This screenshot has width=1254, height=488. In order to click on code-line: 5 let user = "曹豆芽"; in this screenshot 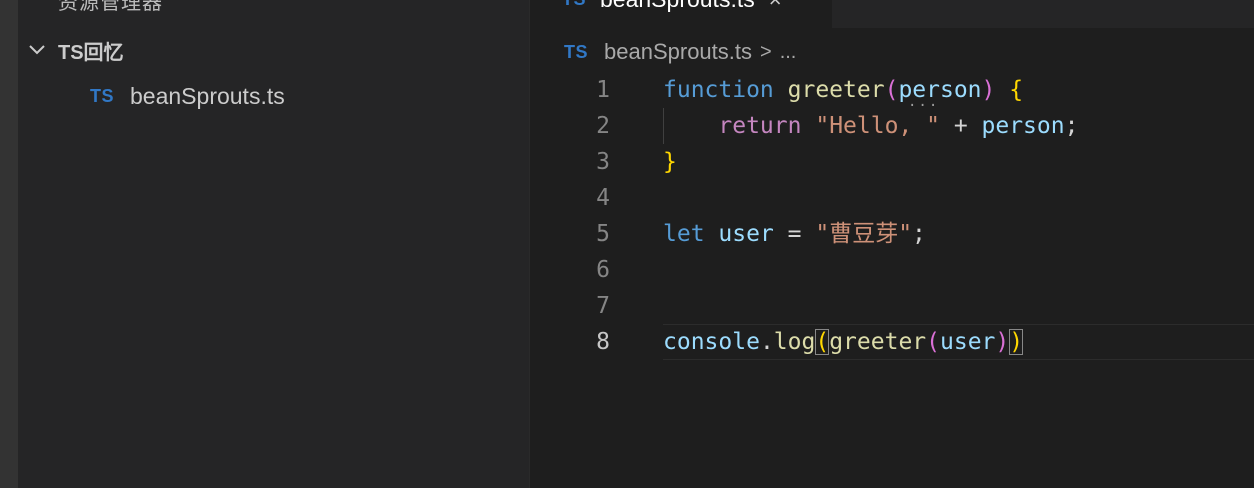, I will do `click(892, 234)`.